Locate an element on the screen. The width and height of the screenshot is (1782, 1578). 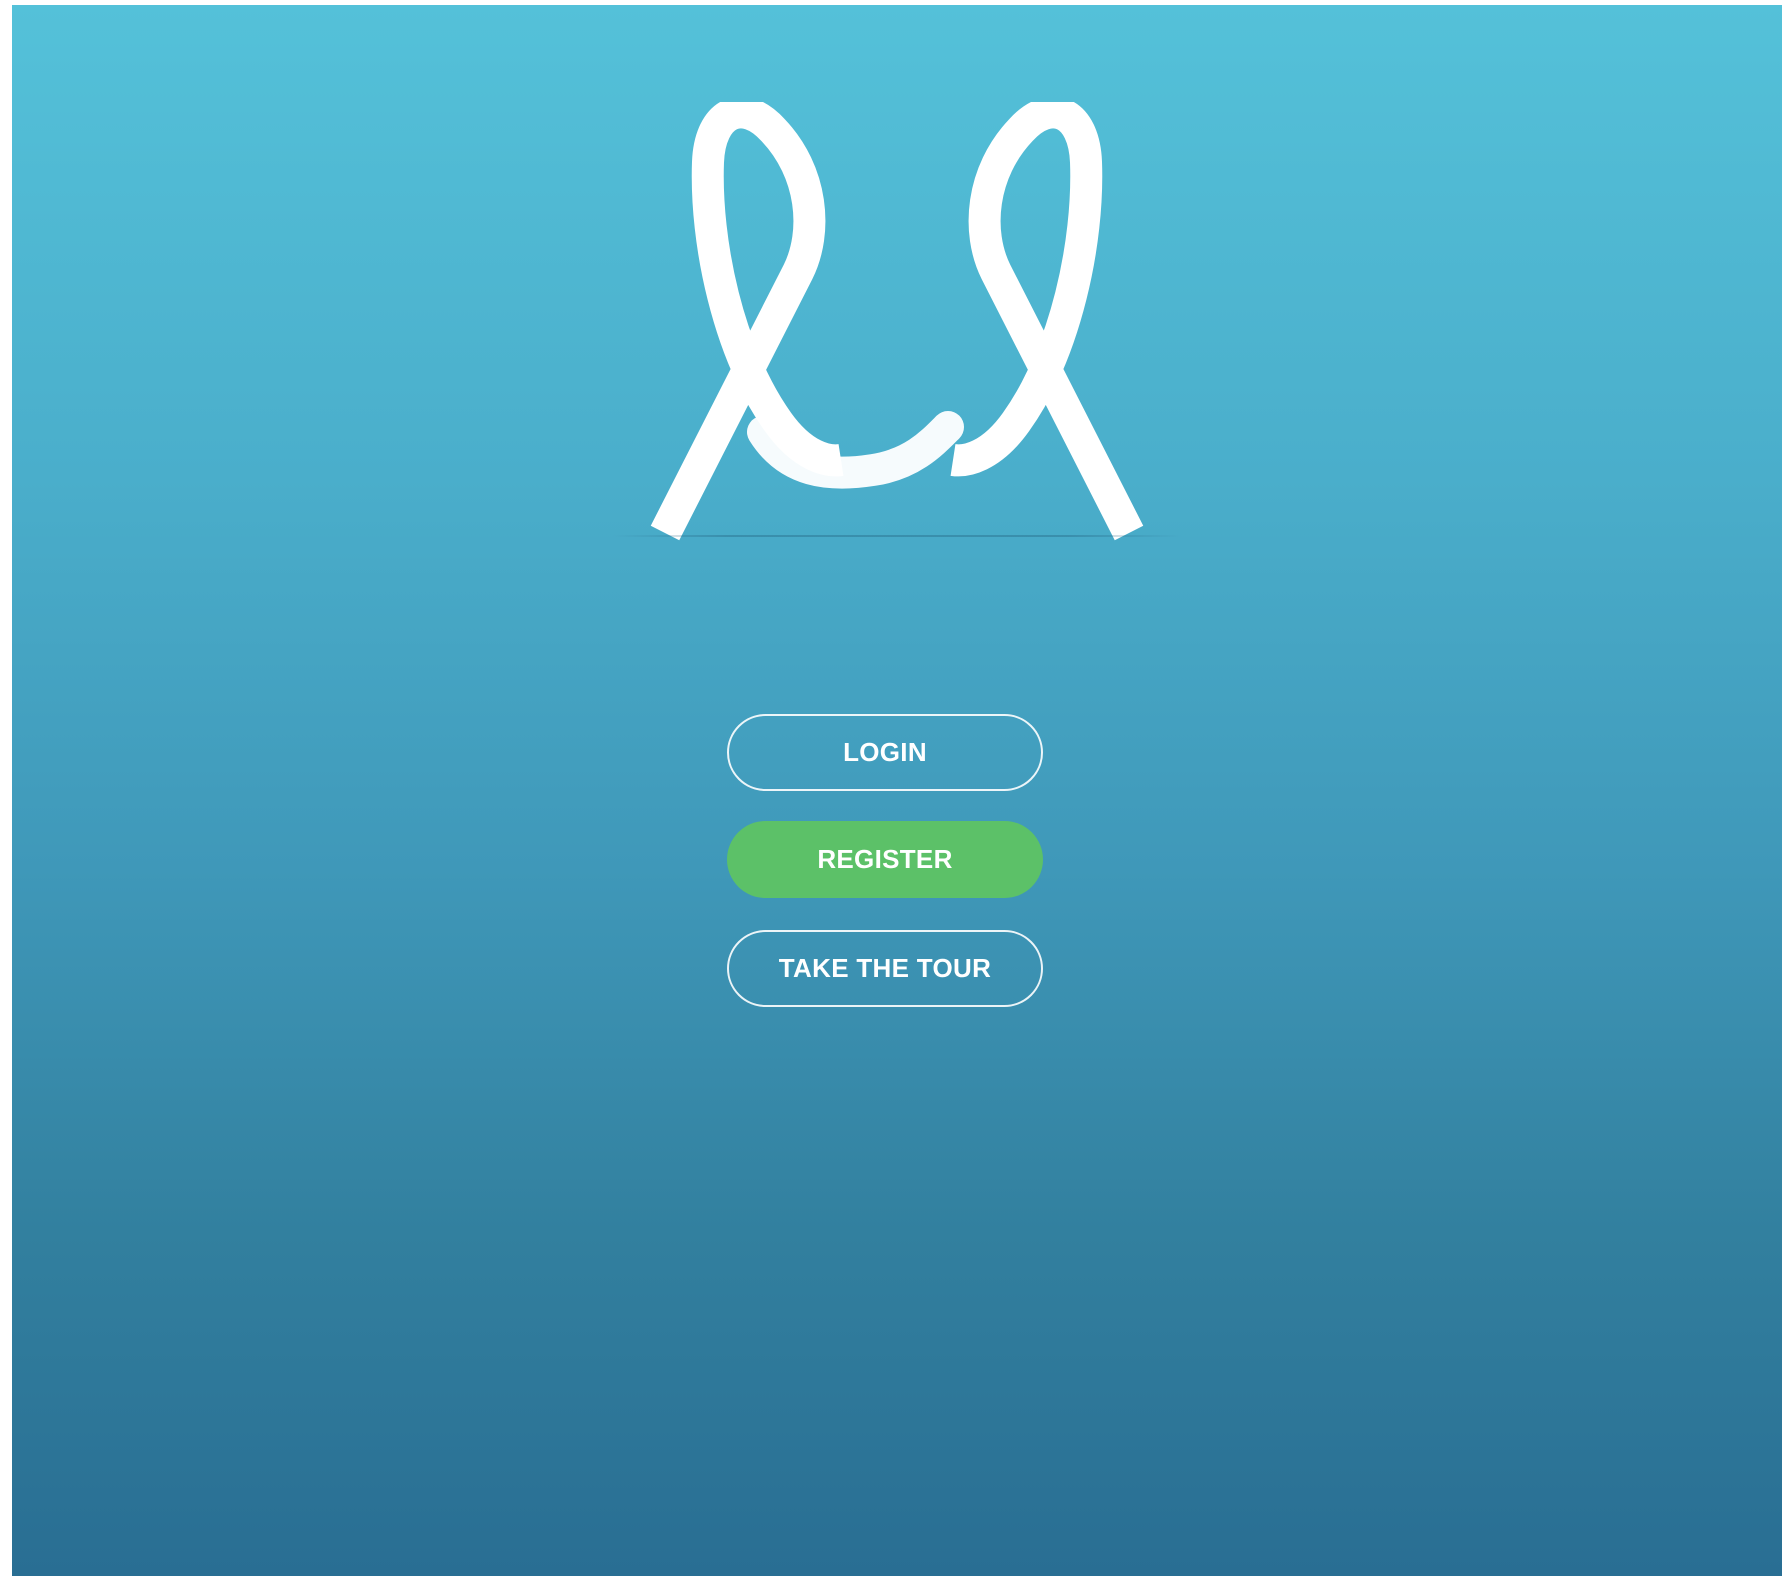
register-button-label: REGISTER is located at coordinates (885, 859).